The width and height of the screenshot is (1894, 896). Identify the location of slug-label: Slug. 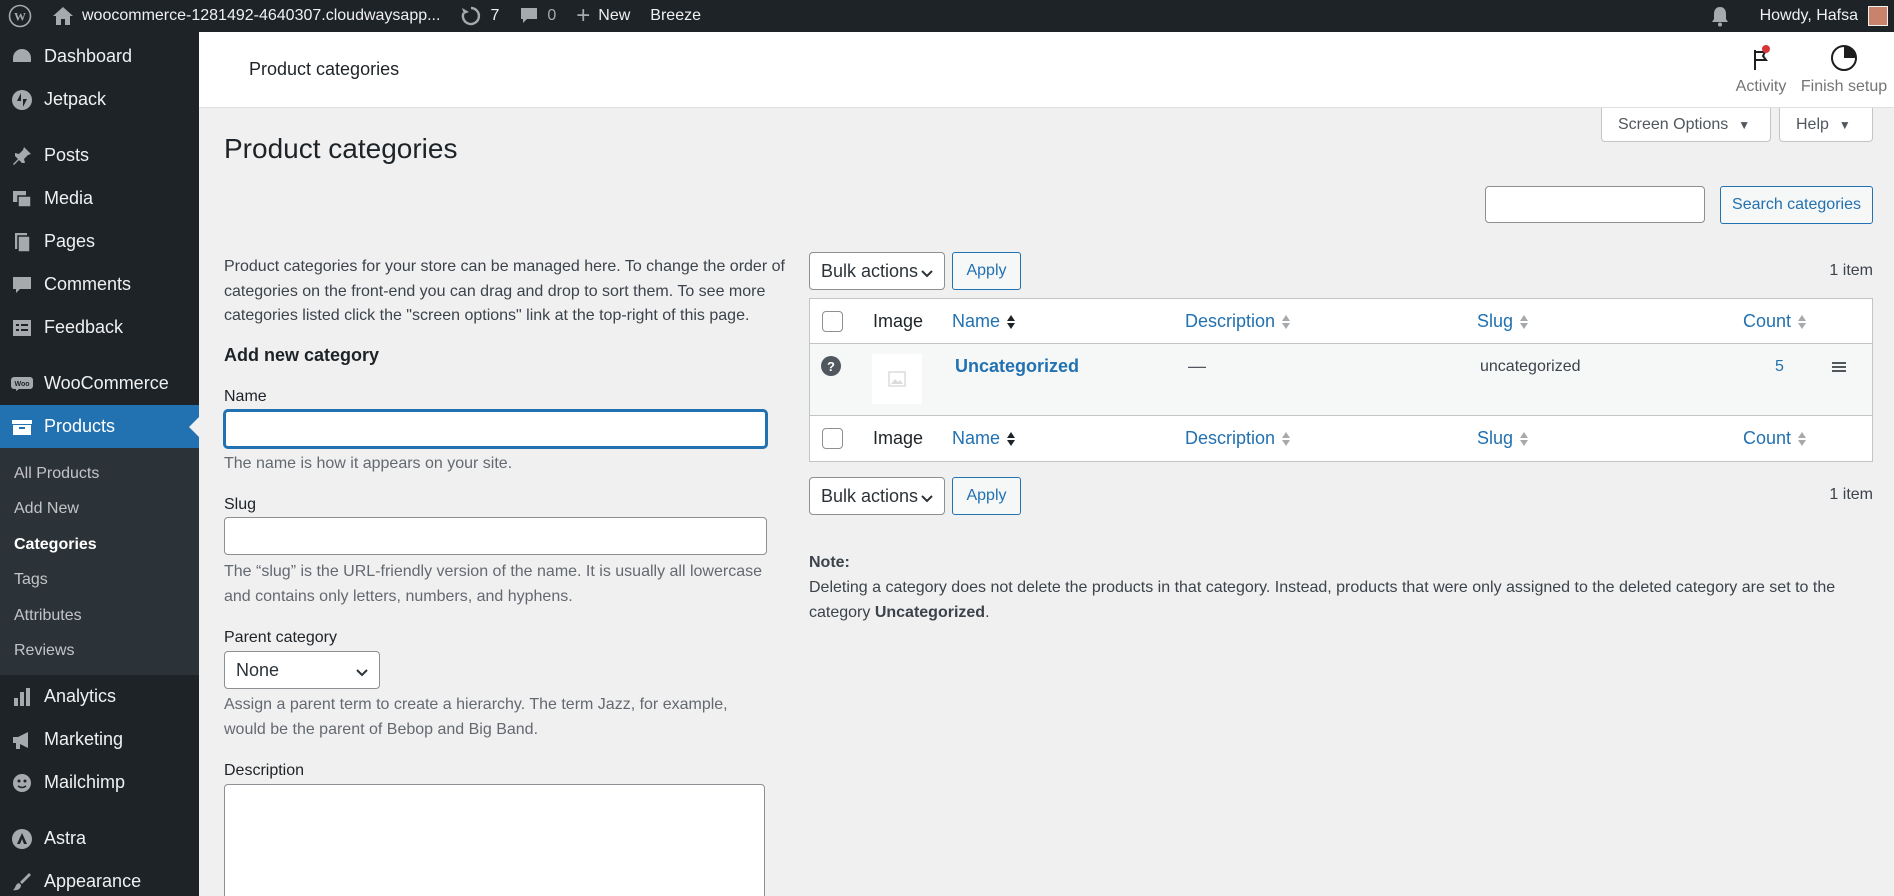
(240, 504).